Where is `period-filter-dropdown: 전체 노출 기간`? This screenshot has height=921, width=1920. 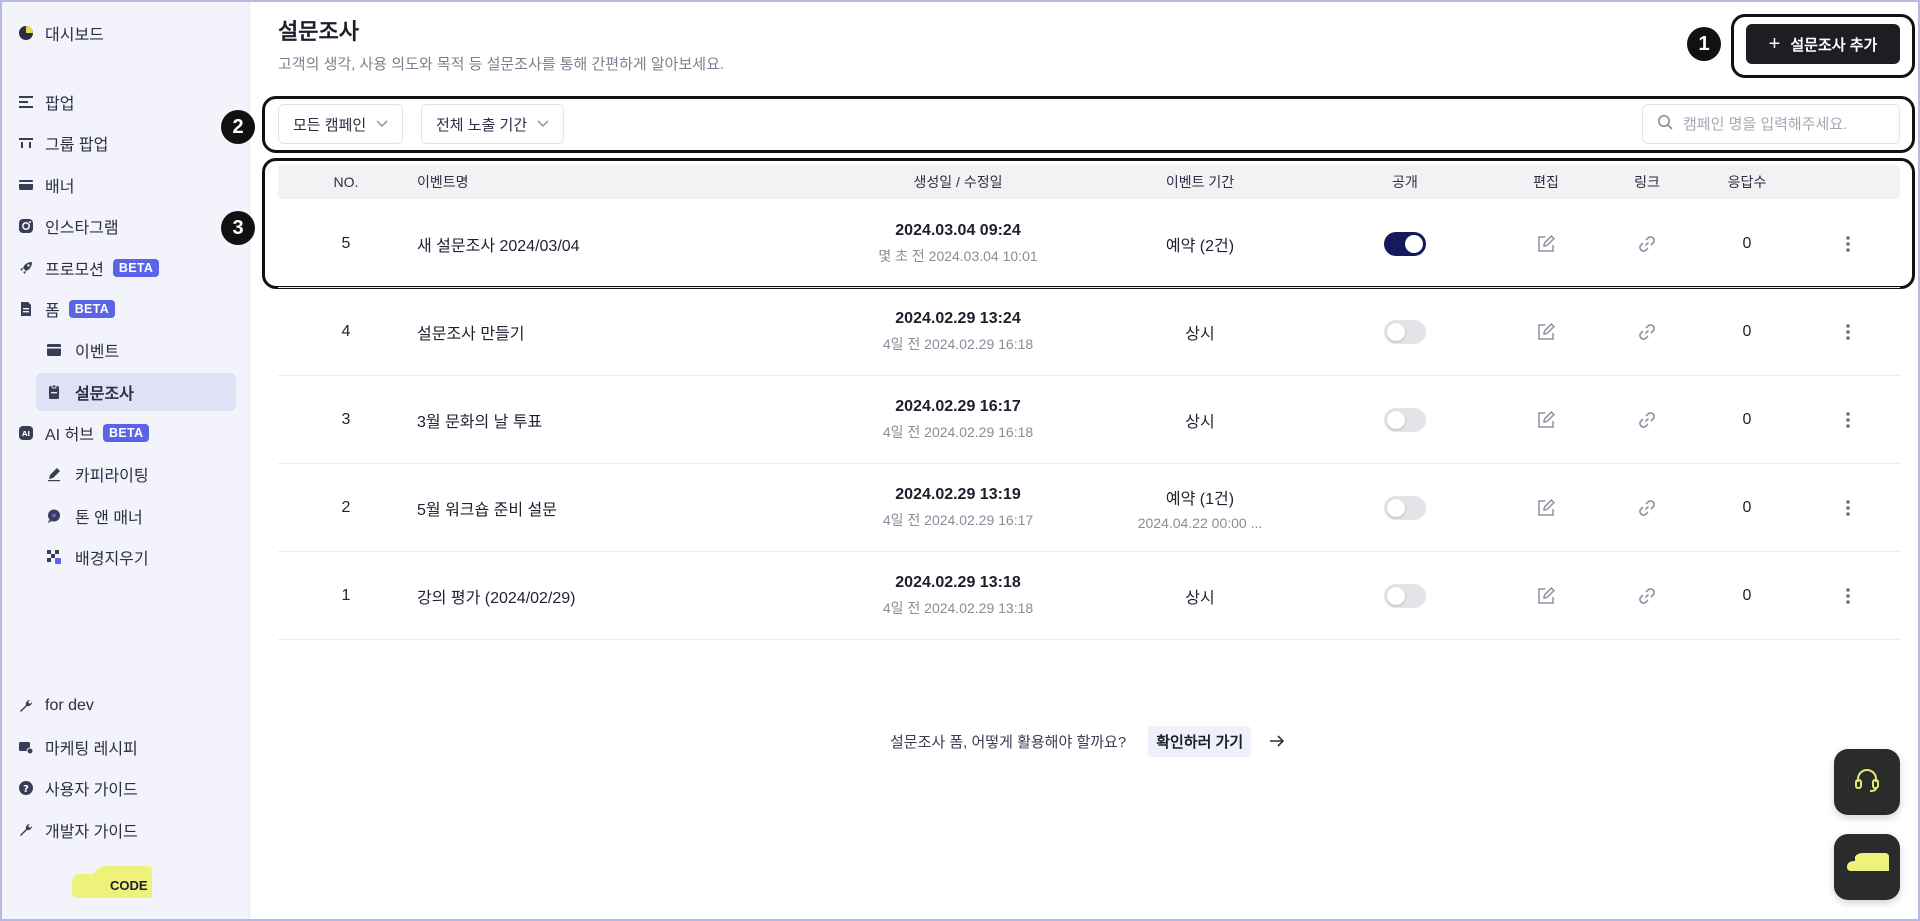
period-filter-dropdown: 전체 노출 기간 is located at coordinates (493, 124).